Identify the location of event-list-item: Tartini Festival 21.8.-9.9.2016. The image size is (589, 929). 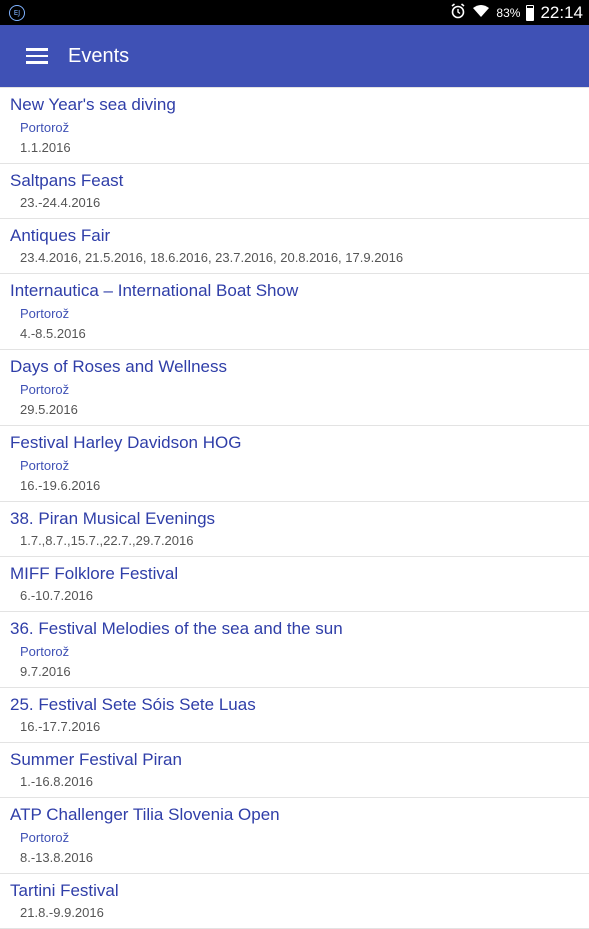
(294, 901).